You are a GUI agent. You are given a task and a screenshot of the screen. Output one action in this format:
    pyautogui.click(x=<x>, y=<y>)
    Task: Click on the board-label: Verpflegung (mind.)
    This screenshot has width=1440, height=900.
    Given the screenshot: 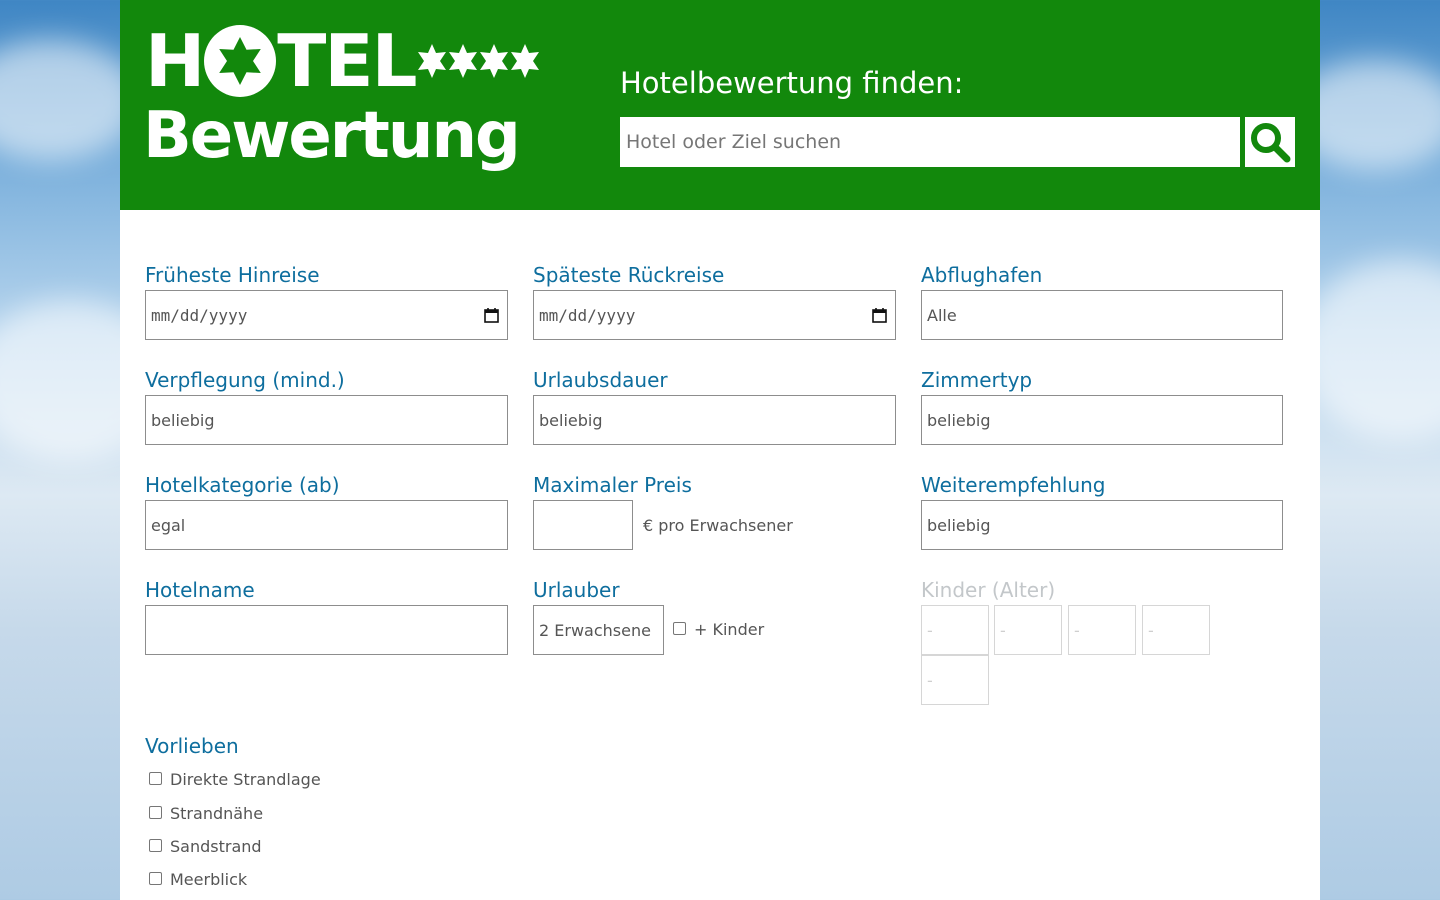 What is the action you would take?
    pyautogui.click(x=245, y=380)
    